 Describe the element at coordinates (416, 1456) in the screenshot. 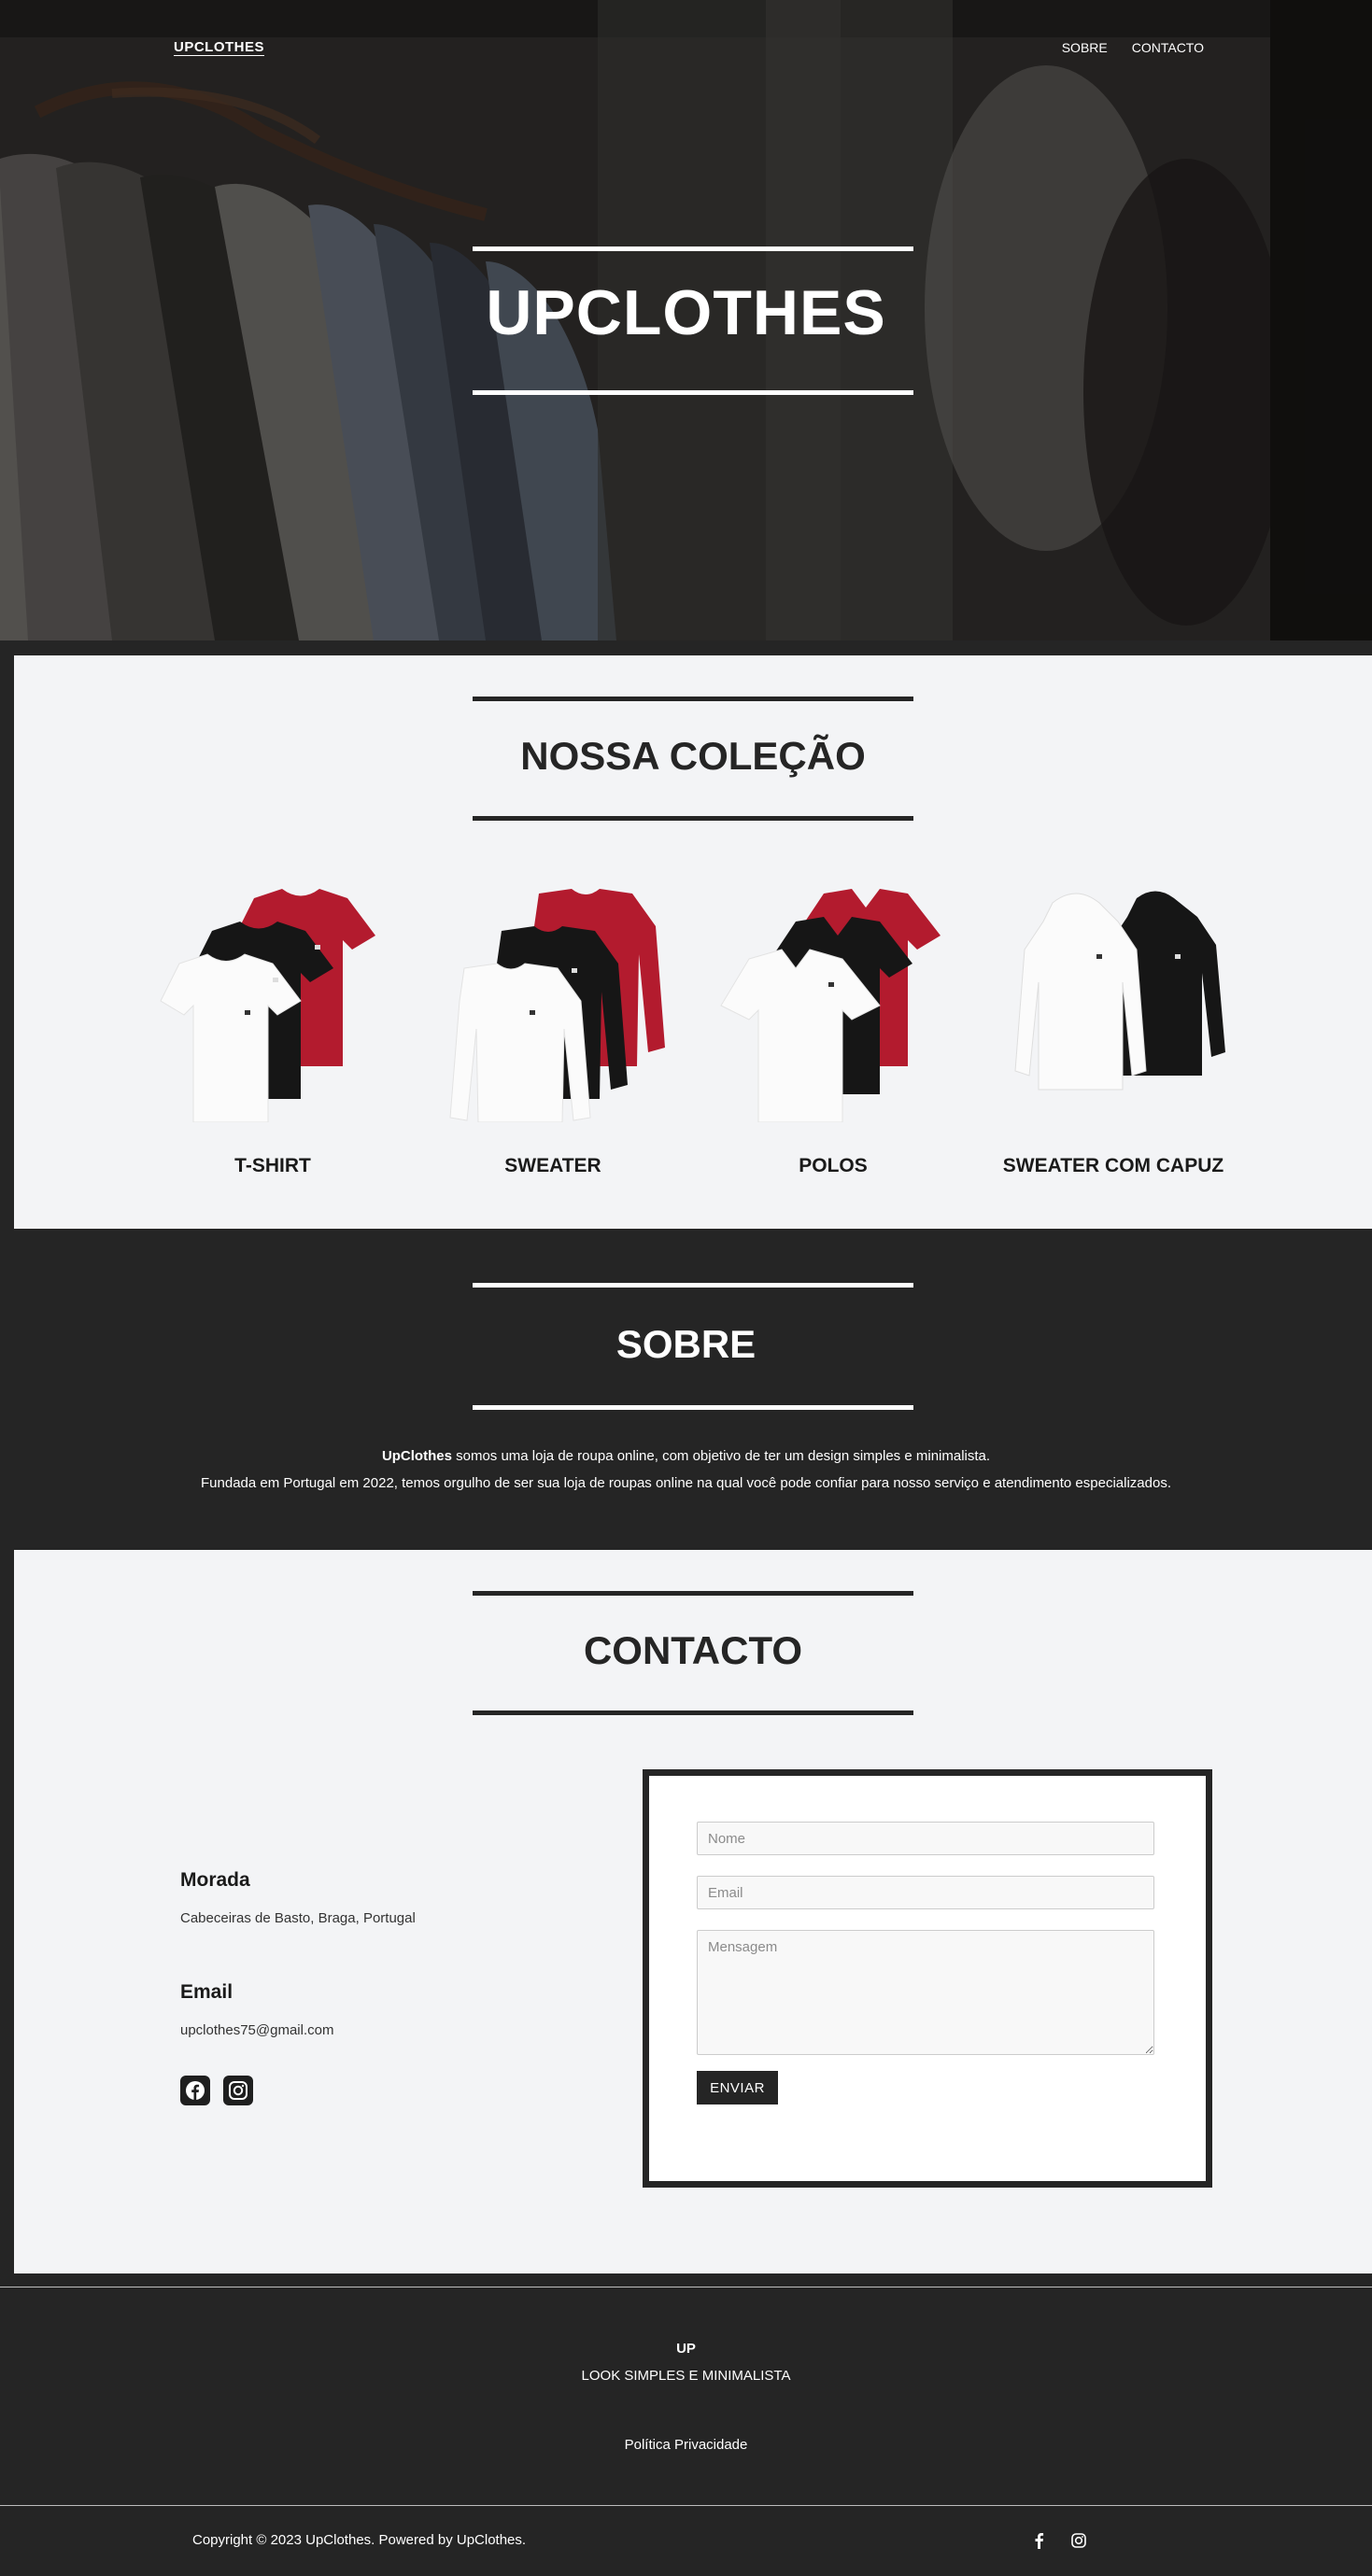

I see `about-brand: UpClothes` at that location.